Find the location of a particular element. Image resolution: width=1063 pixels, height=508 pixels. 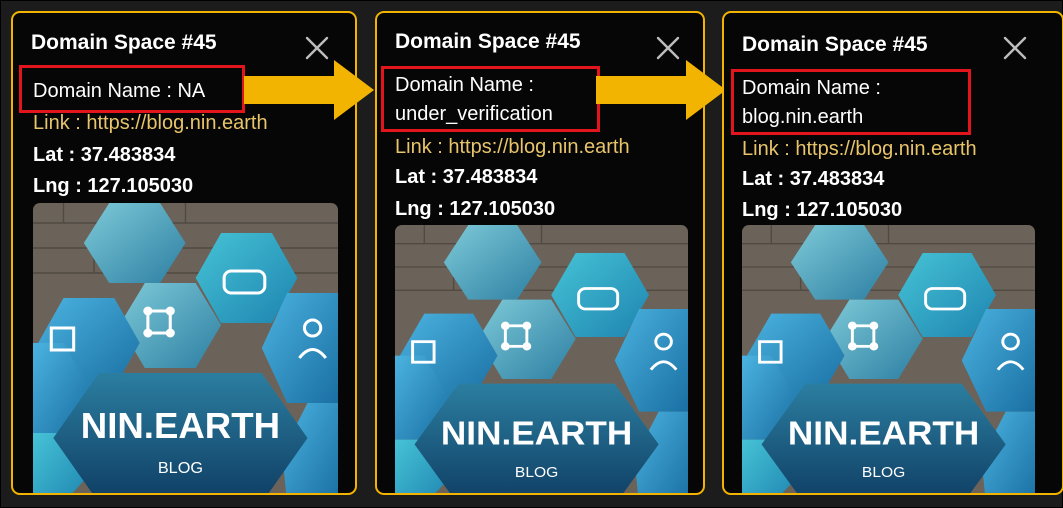

domain-name-line: Domain Name : NA is located at coordinates (119, 91).